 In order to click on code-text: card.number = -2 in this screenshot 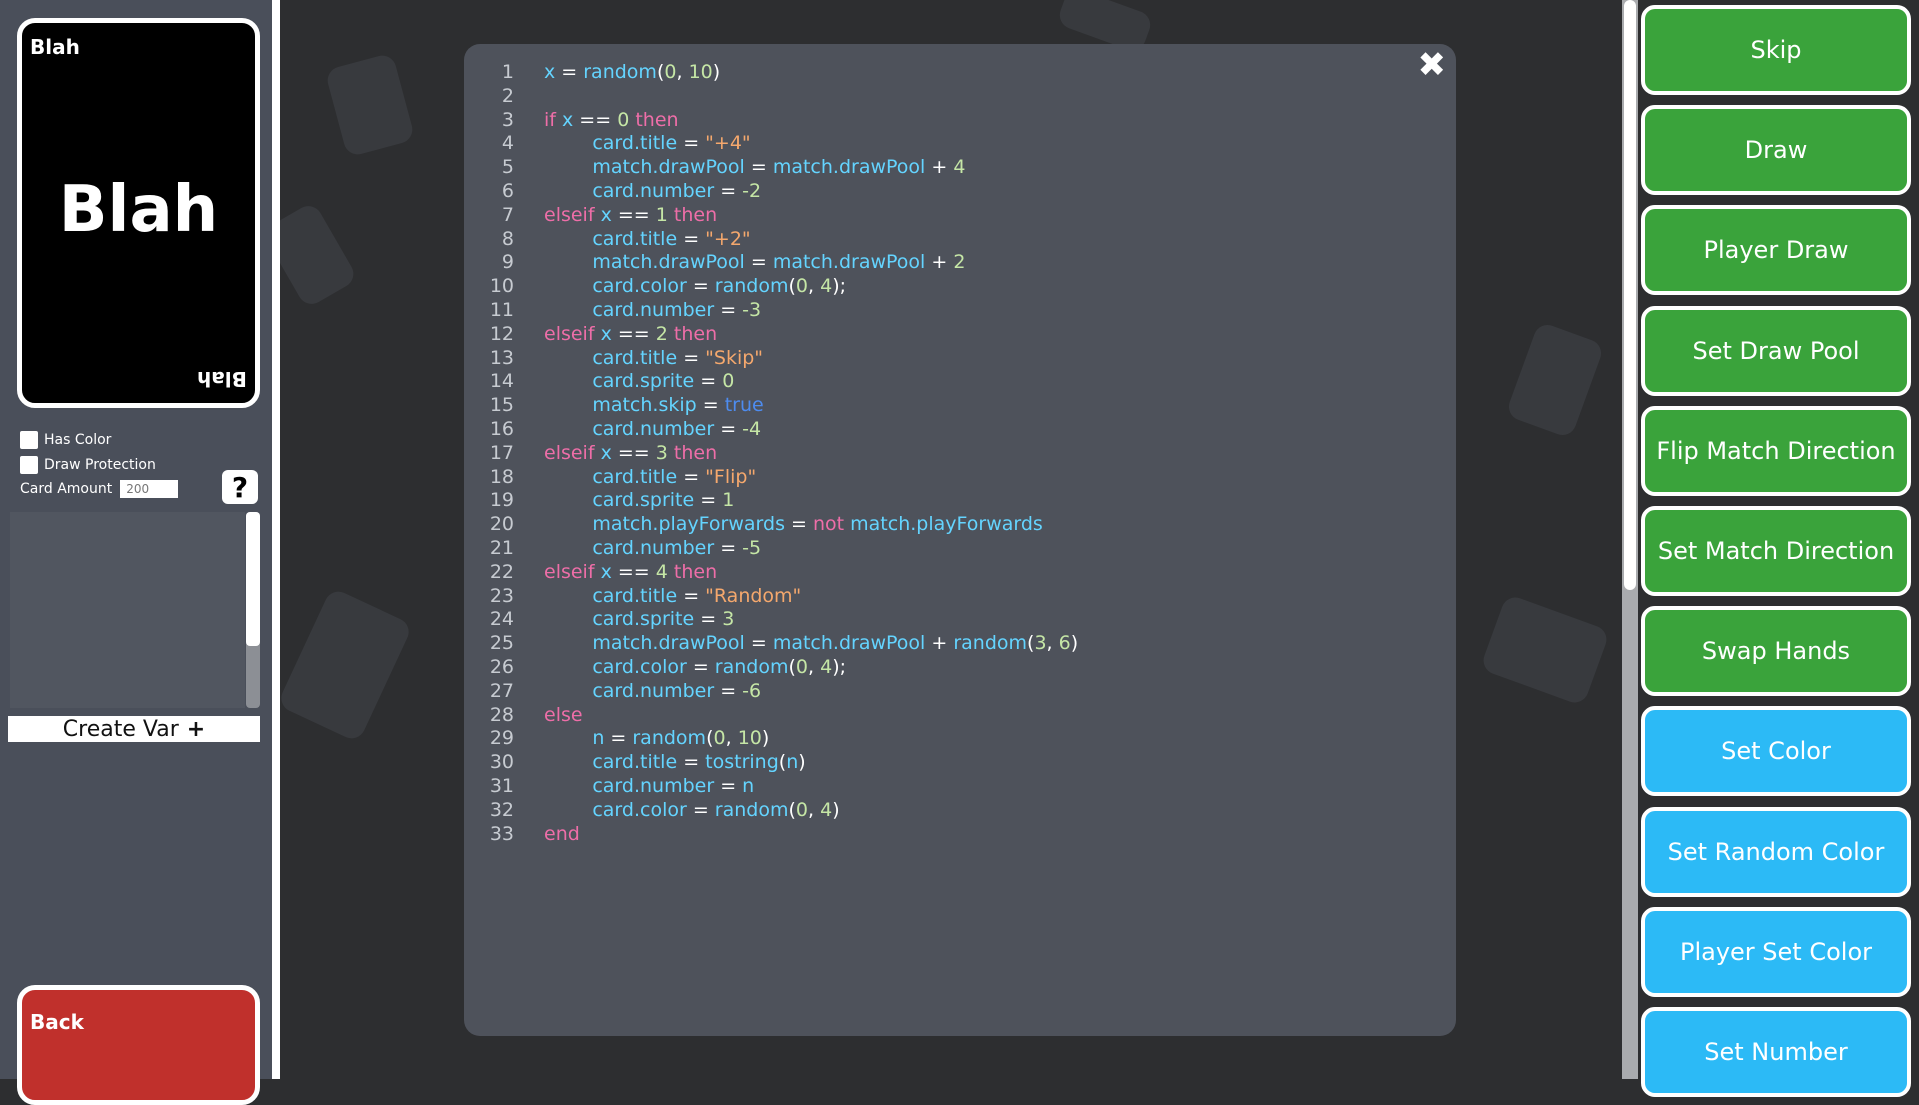, I will do `click(652, 191)`.